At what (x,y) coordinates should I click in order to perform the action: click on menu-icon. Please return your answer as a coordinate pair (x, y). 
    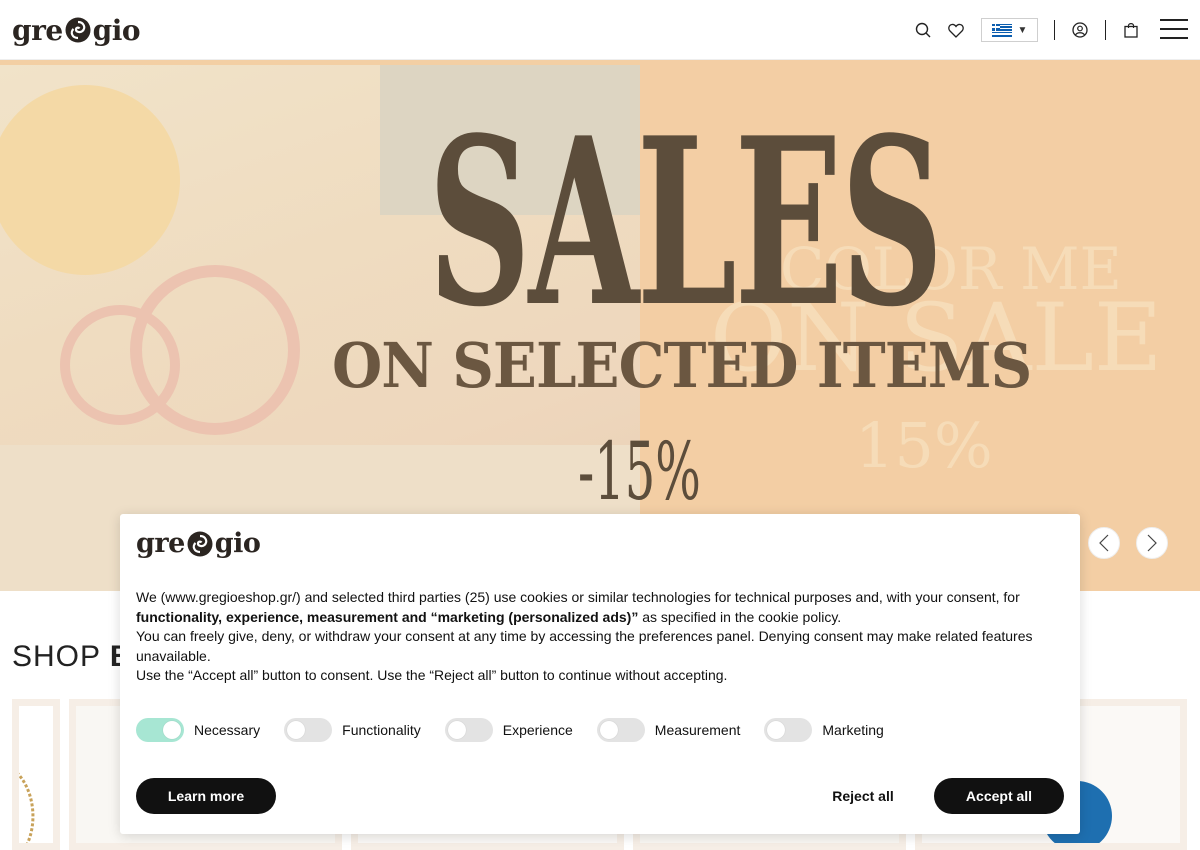
    Looking at the image, I should click on (1174, 29).